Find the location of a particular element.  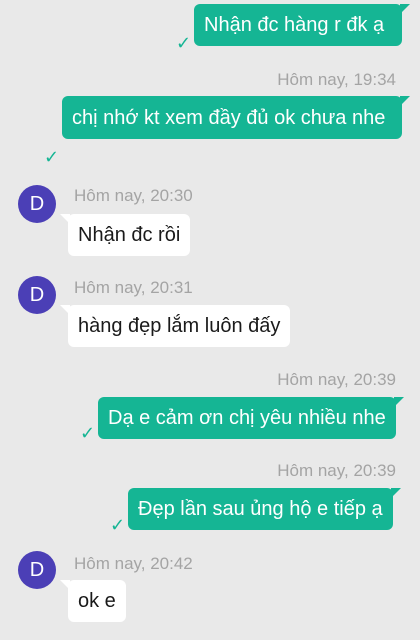

message-timestamp: Hôm nay, 20:31 is located at coordinates (133, 287).